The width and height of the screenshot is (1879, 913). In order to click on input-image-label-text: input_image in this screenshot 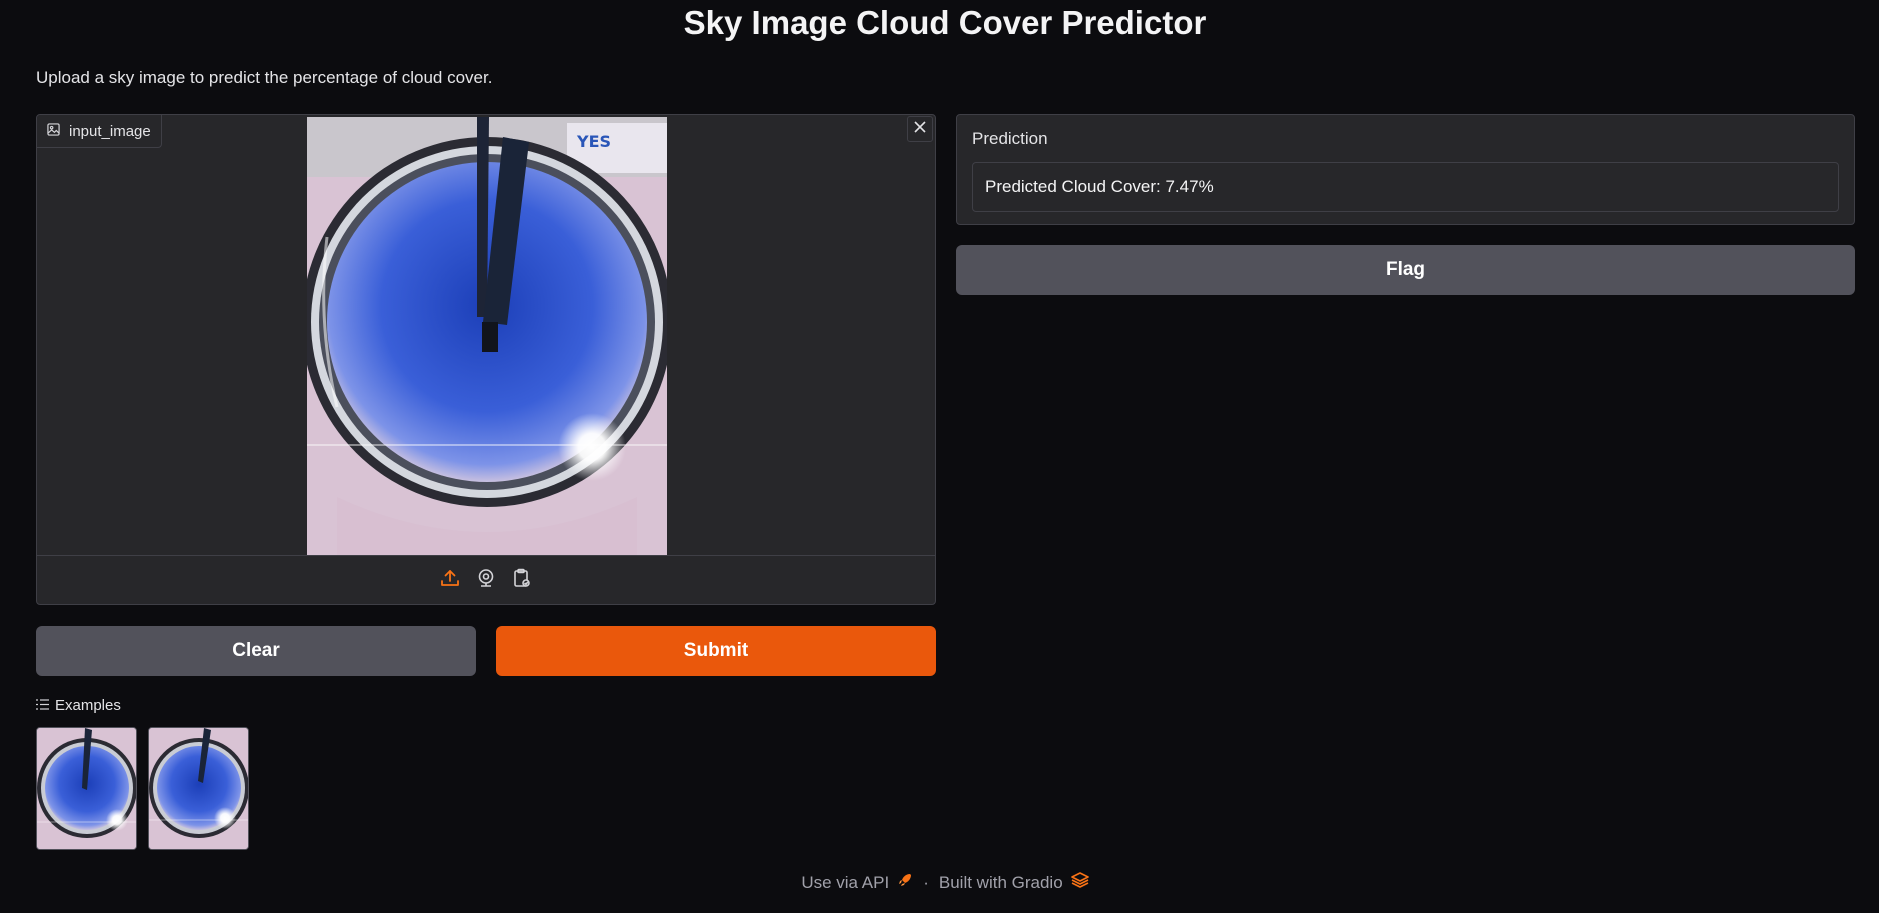, I will do `click(110, 131)`.